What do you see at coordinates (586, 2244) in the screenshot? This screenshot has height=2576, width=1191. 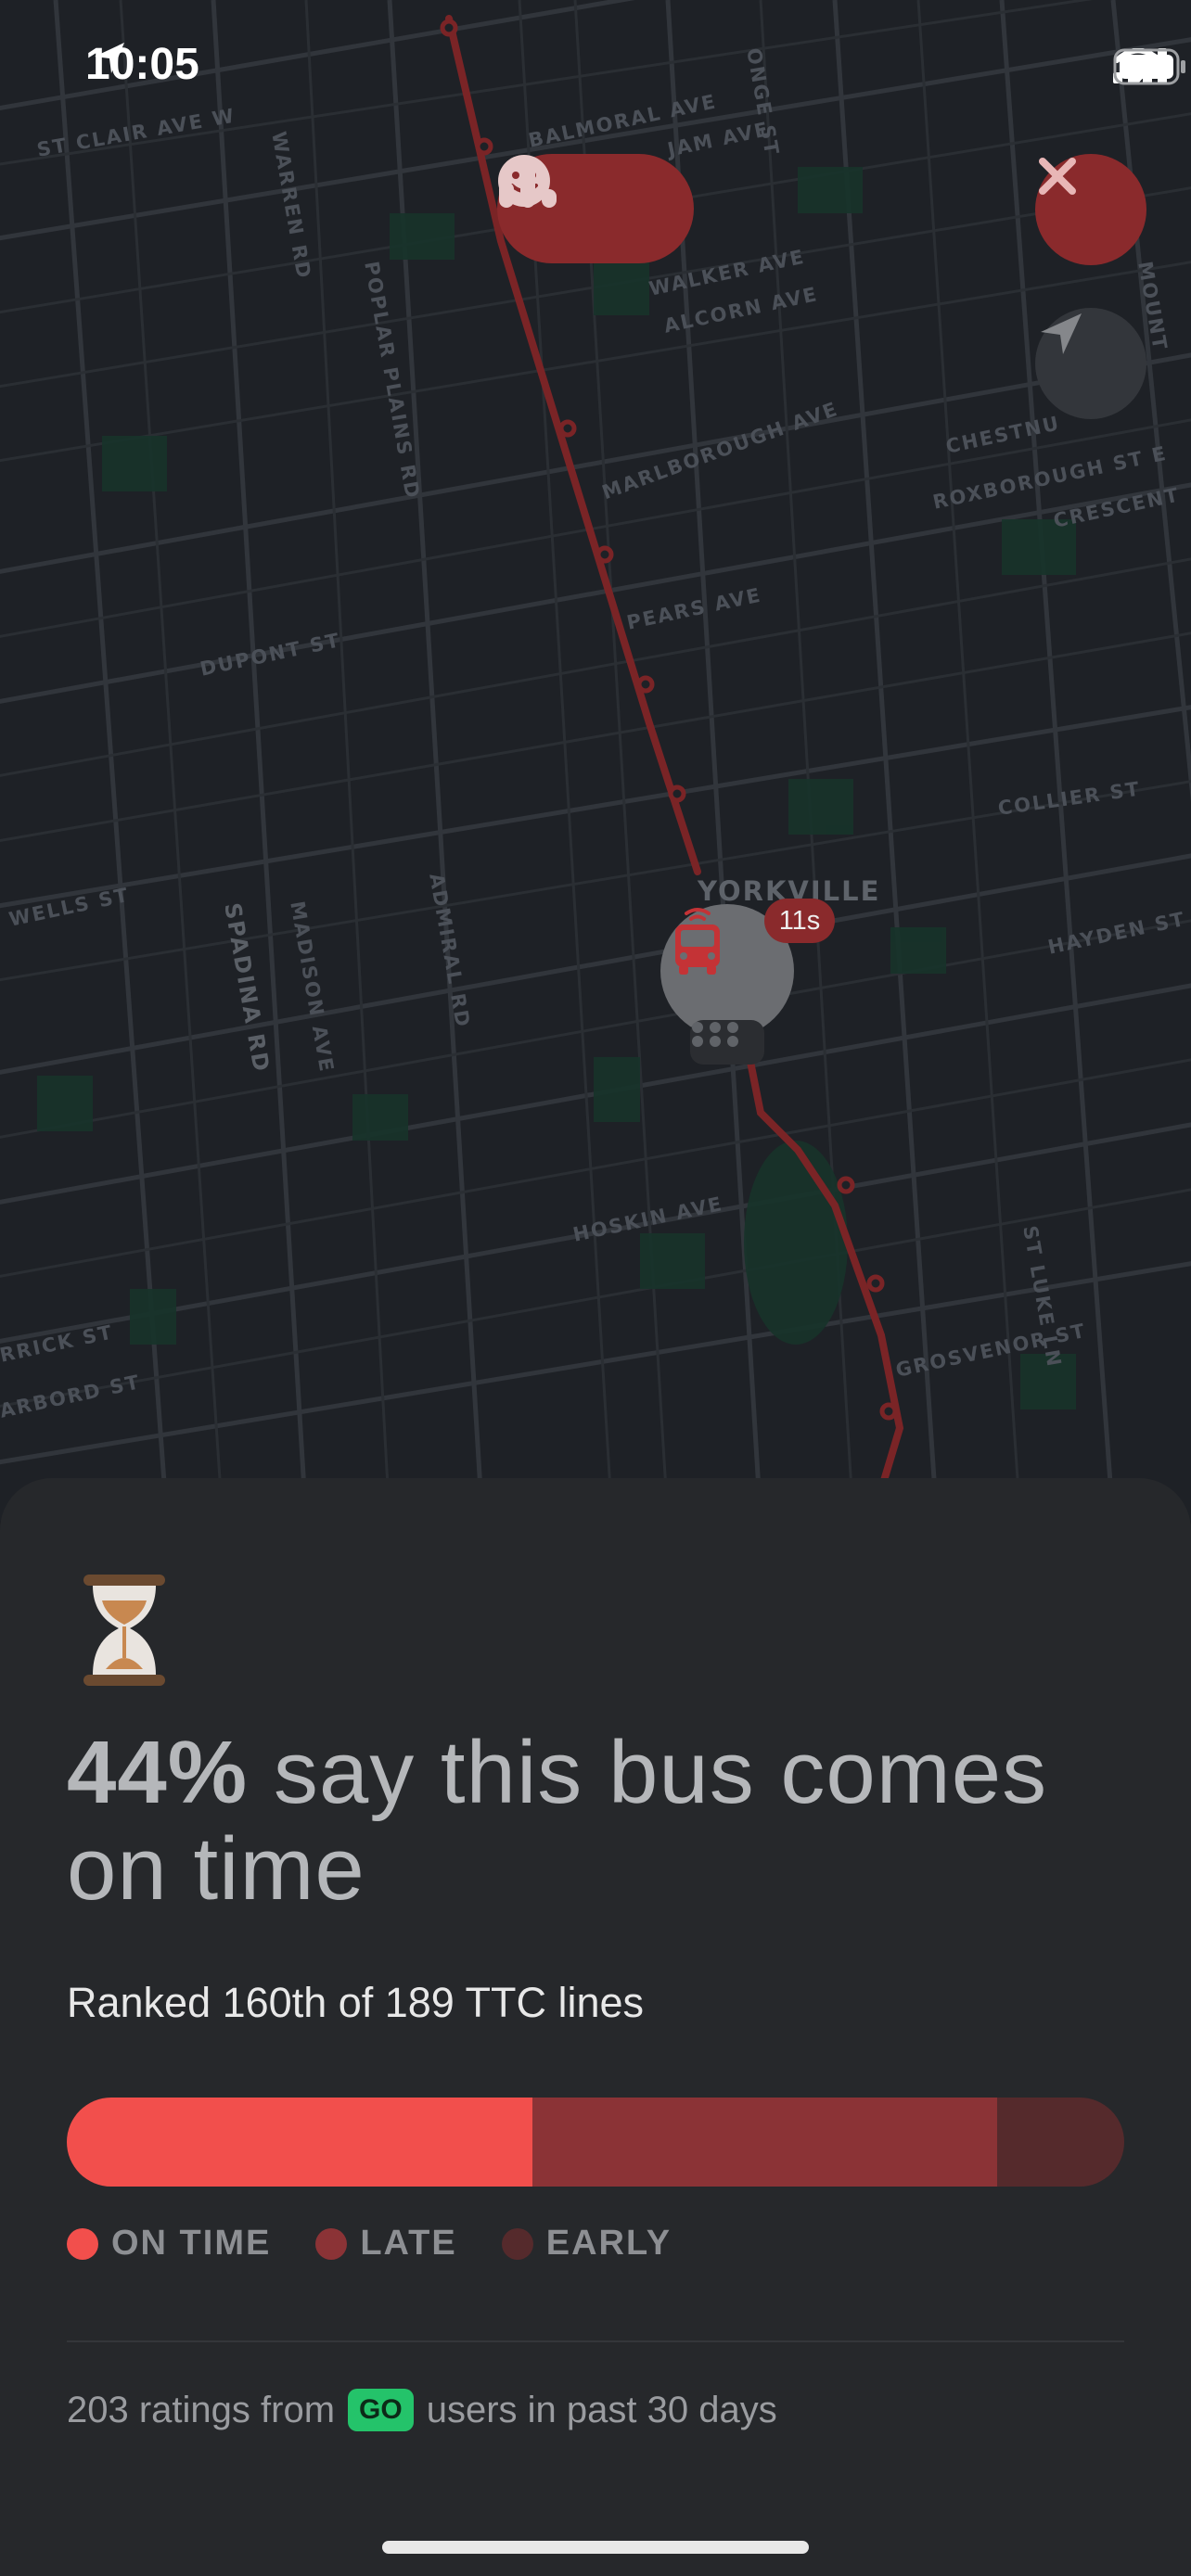 I see `legend-early: EARLY` at bounding box center [586, 2244].